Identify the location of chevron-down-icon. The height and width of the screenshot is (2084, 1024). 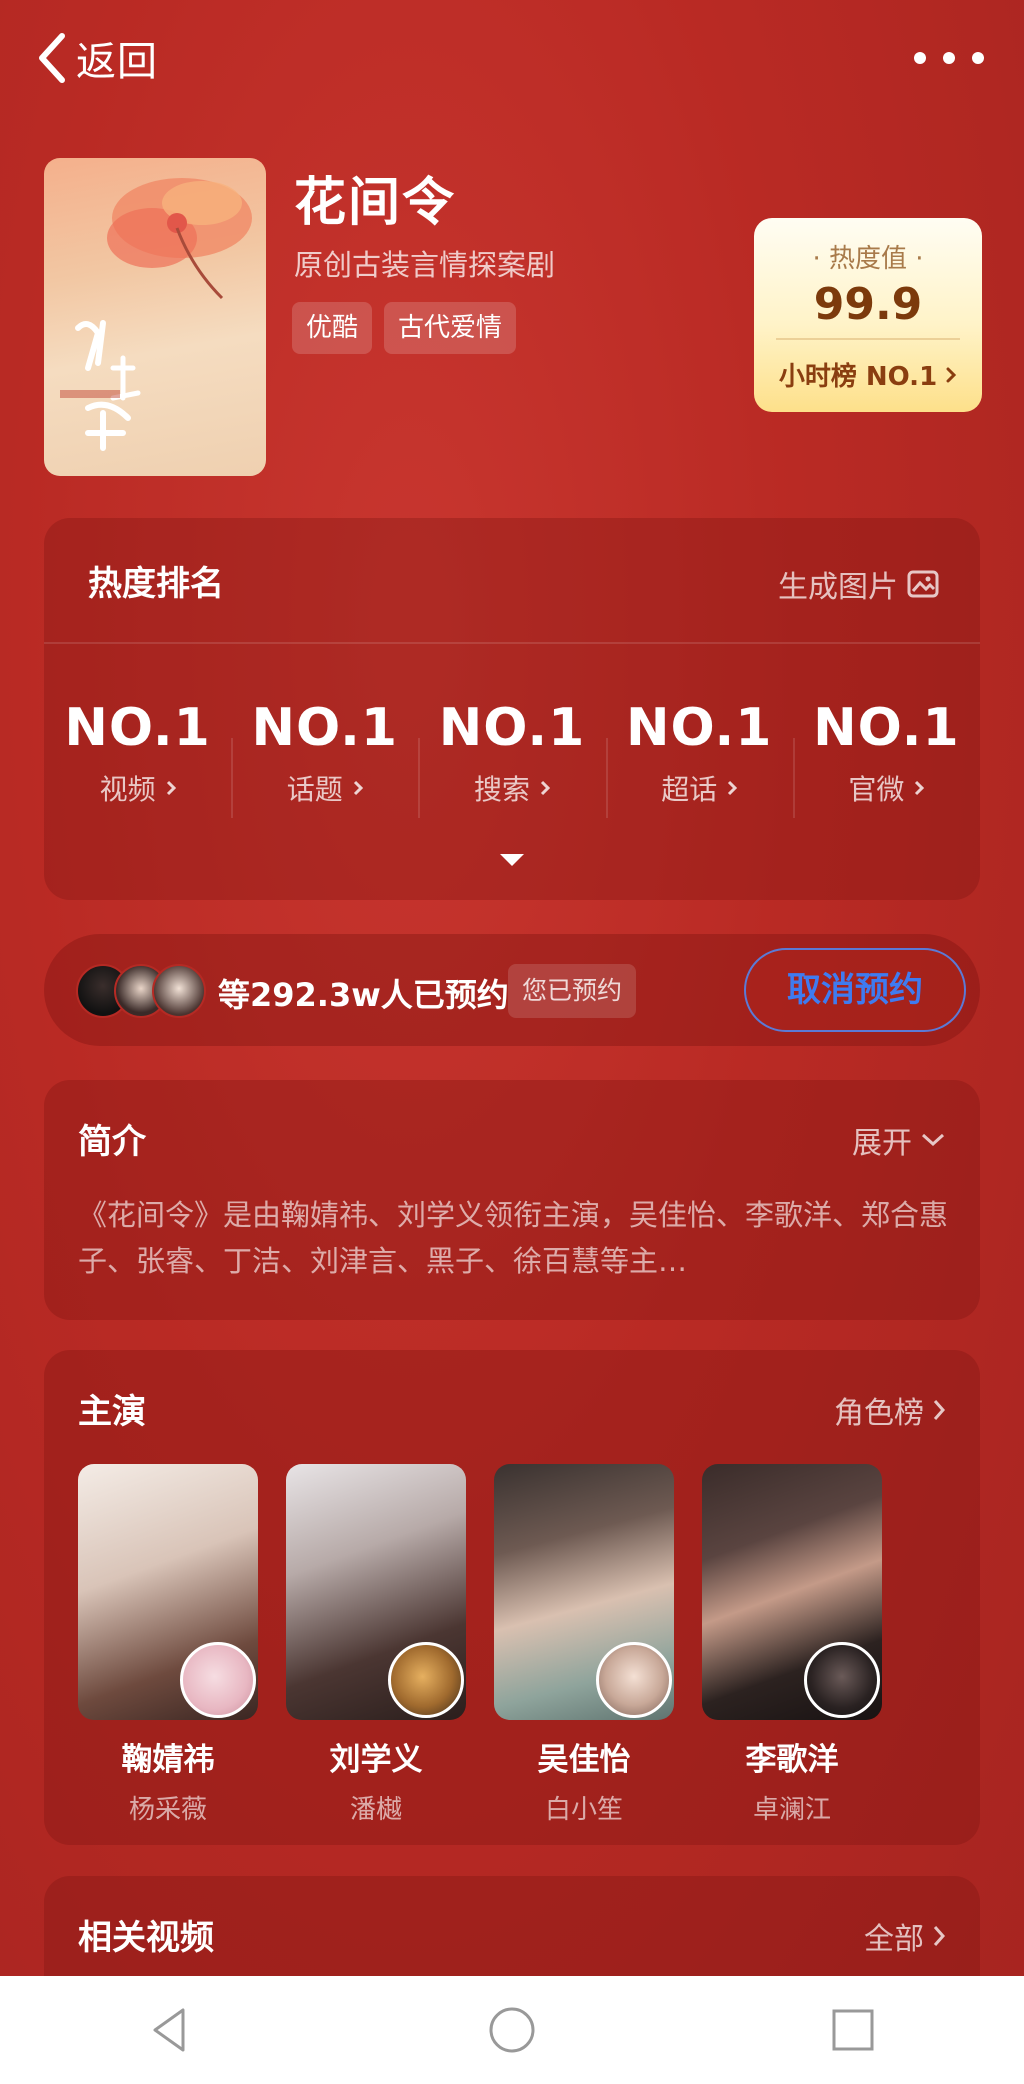
(933, 1140).